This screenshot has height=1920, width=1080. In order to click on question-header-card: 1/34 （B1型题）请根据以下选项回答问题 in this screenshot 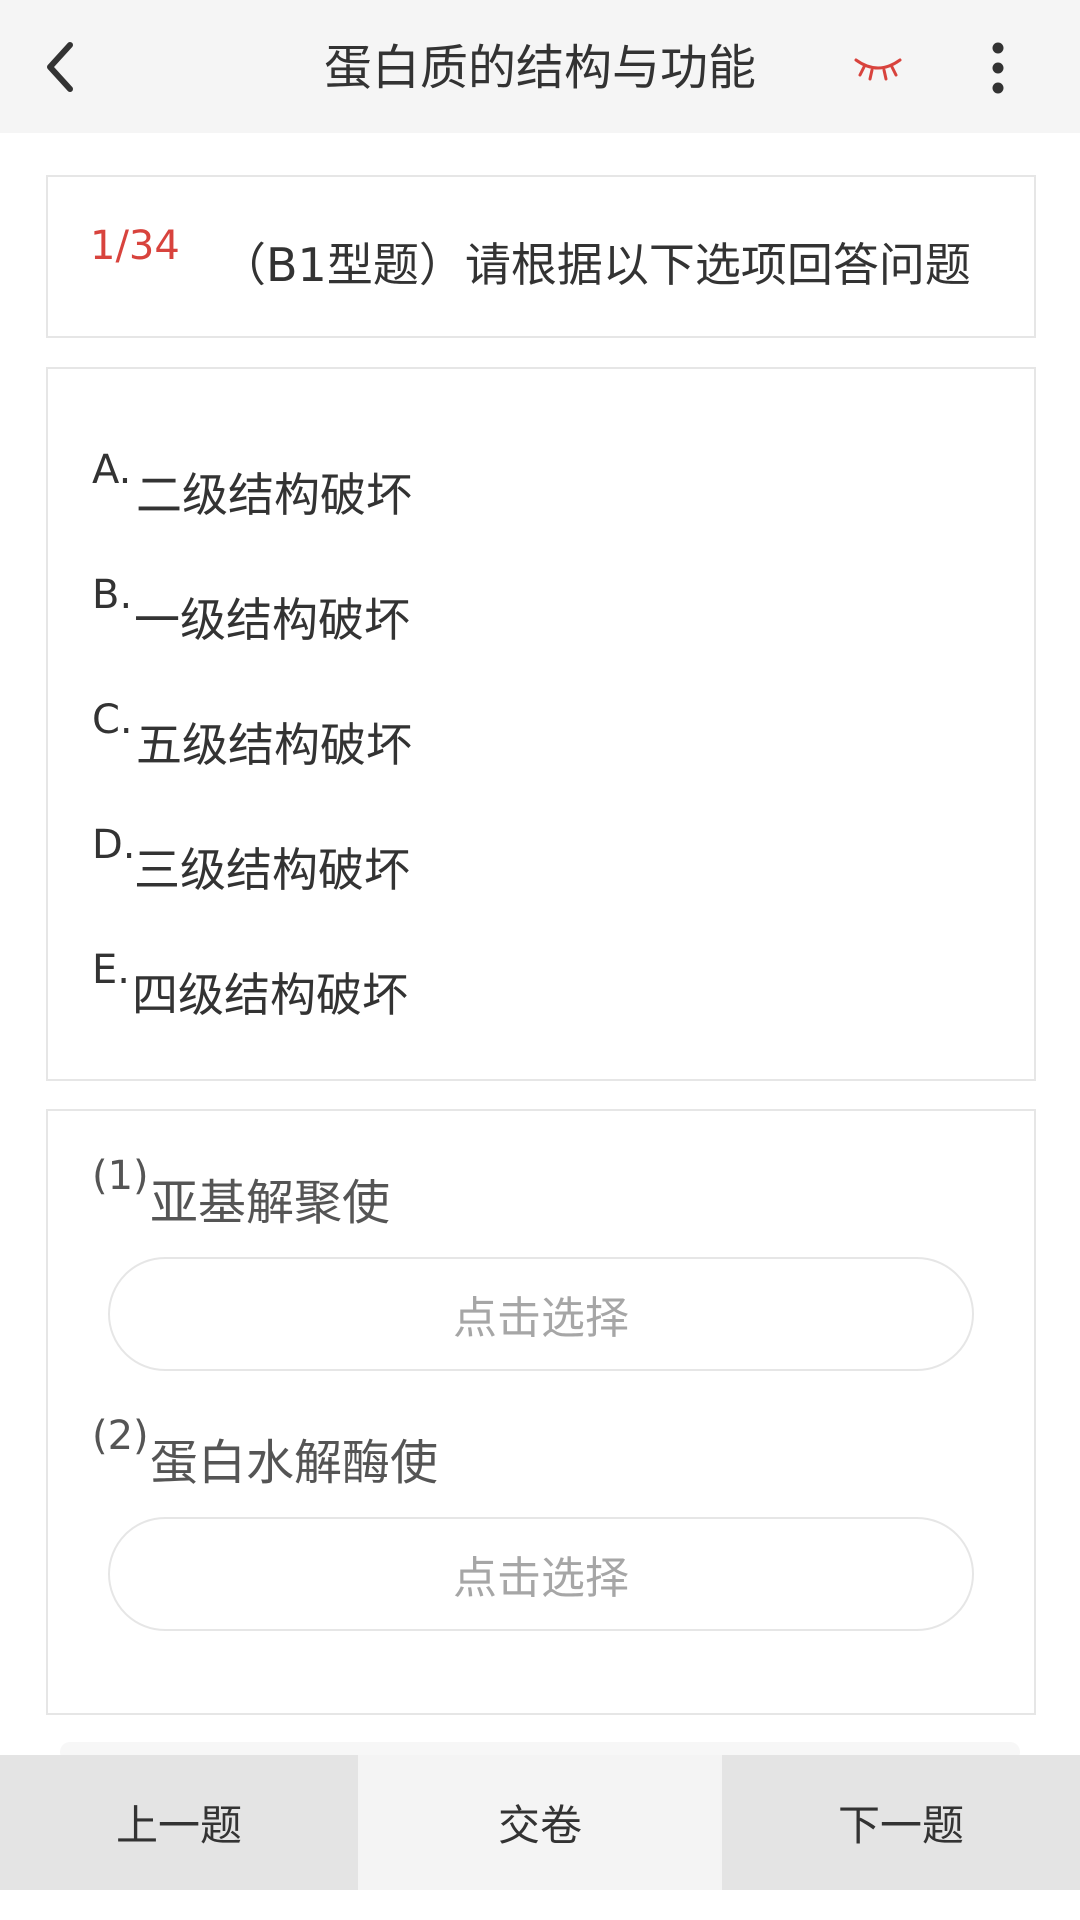, I will do `click(541, 256)`.